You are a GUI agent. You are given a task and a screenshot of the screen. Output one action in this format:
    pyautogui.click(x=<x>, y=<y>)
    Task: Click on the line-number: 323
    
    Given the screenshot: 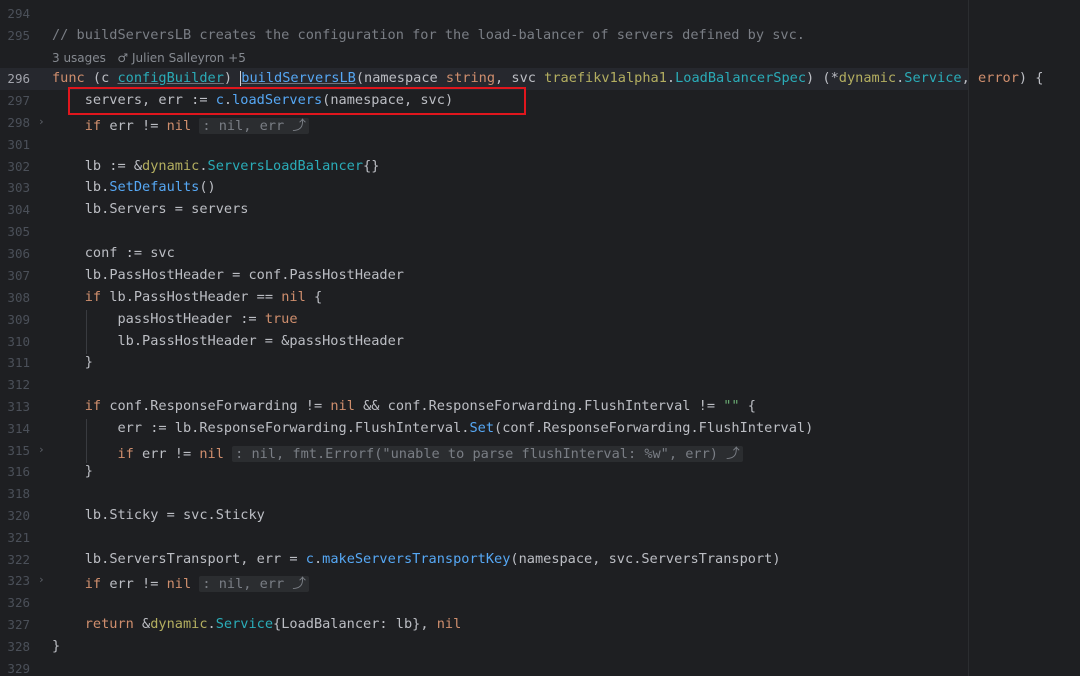 What is the action you would take?
    pyautogui.click(x=18, y=580)
    